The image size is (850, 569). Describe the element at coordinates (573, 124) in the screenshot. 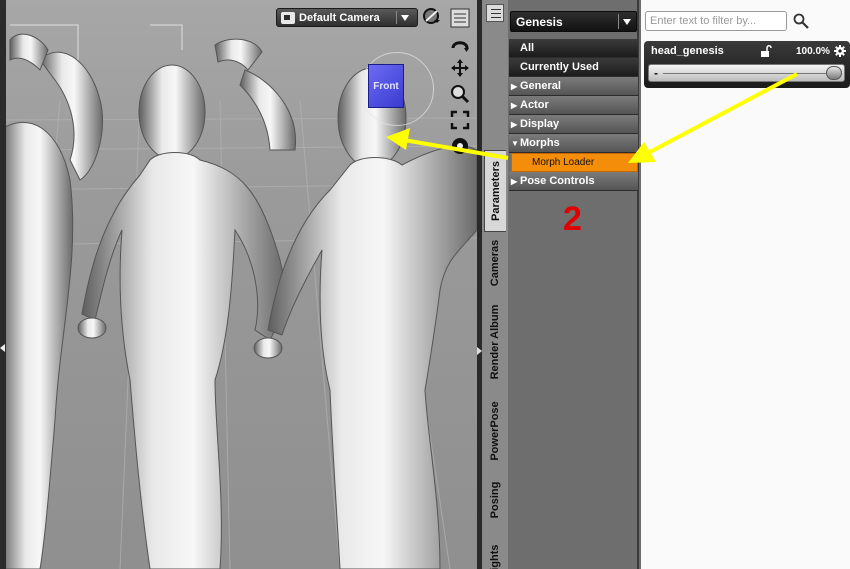

I see `tree-item-display: ▶ Display` at that location.